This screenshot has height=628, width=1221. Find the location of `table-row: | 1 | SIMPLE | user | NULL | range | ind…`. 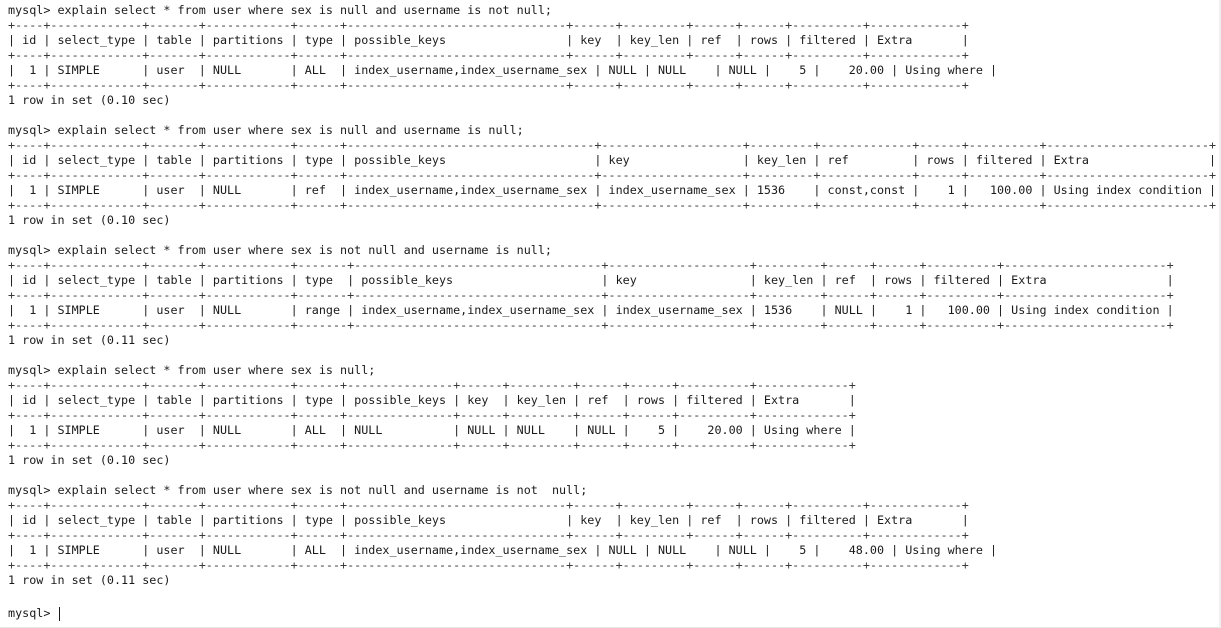

table-row: | 1 | SIMPLE | user | NULL | range | ind… is located at coordinates (591, 310).